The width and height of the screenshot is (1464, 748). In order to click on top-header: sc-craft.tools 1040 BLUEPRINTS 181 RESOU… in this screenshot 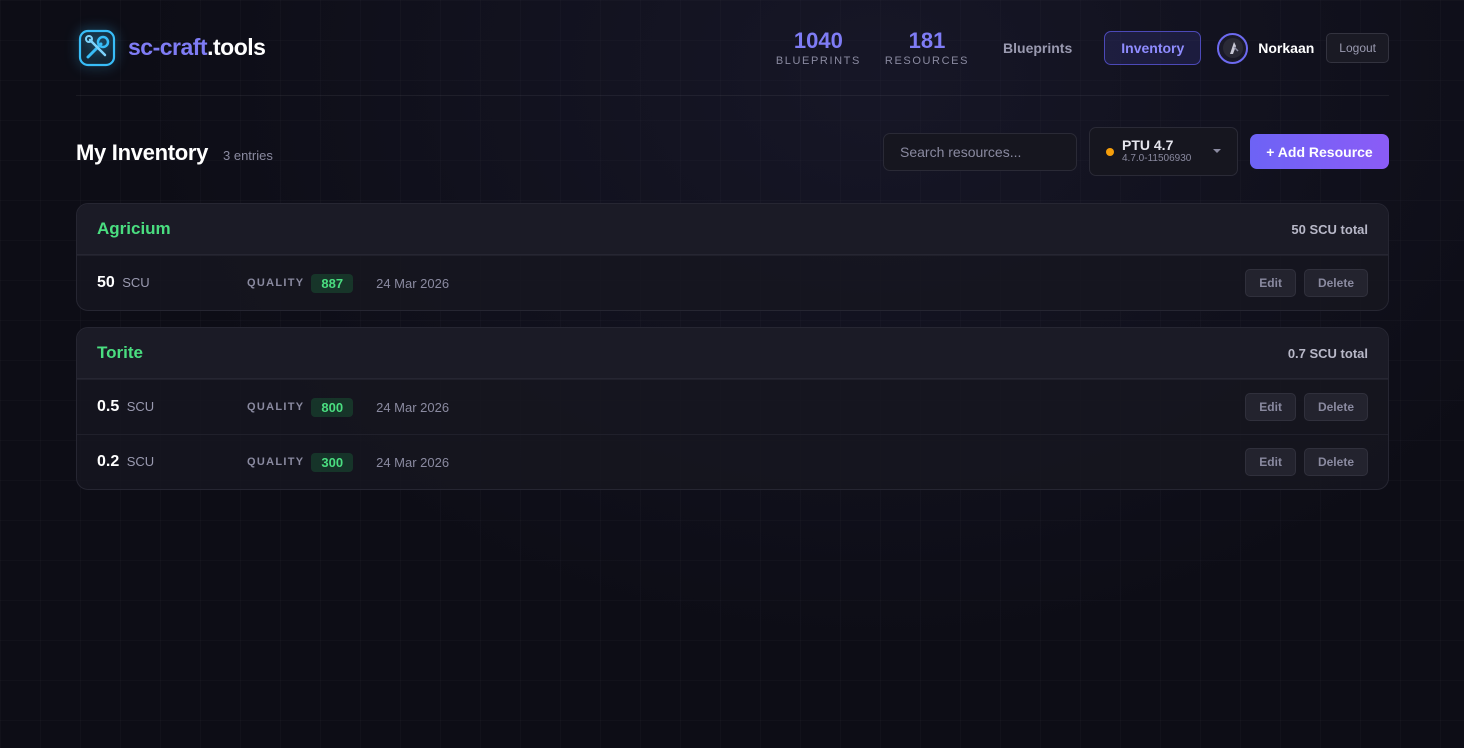, I will do `click(732, 48)`.